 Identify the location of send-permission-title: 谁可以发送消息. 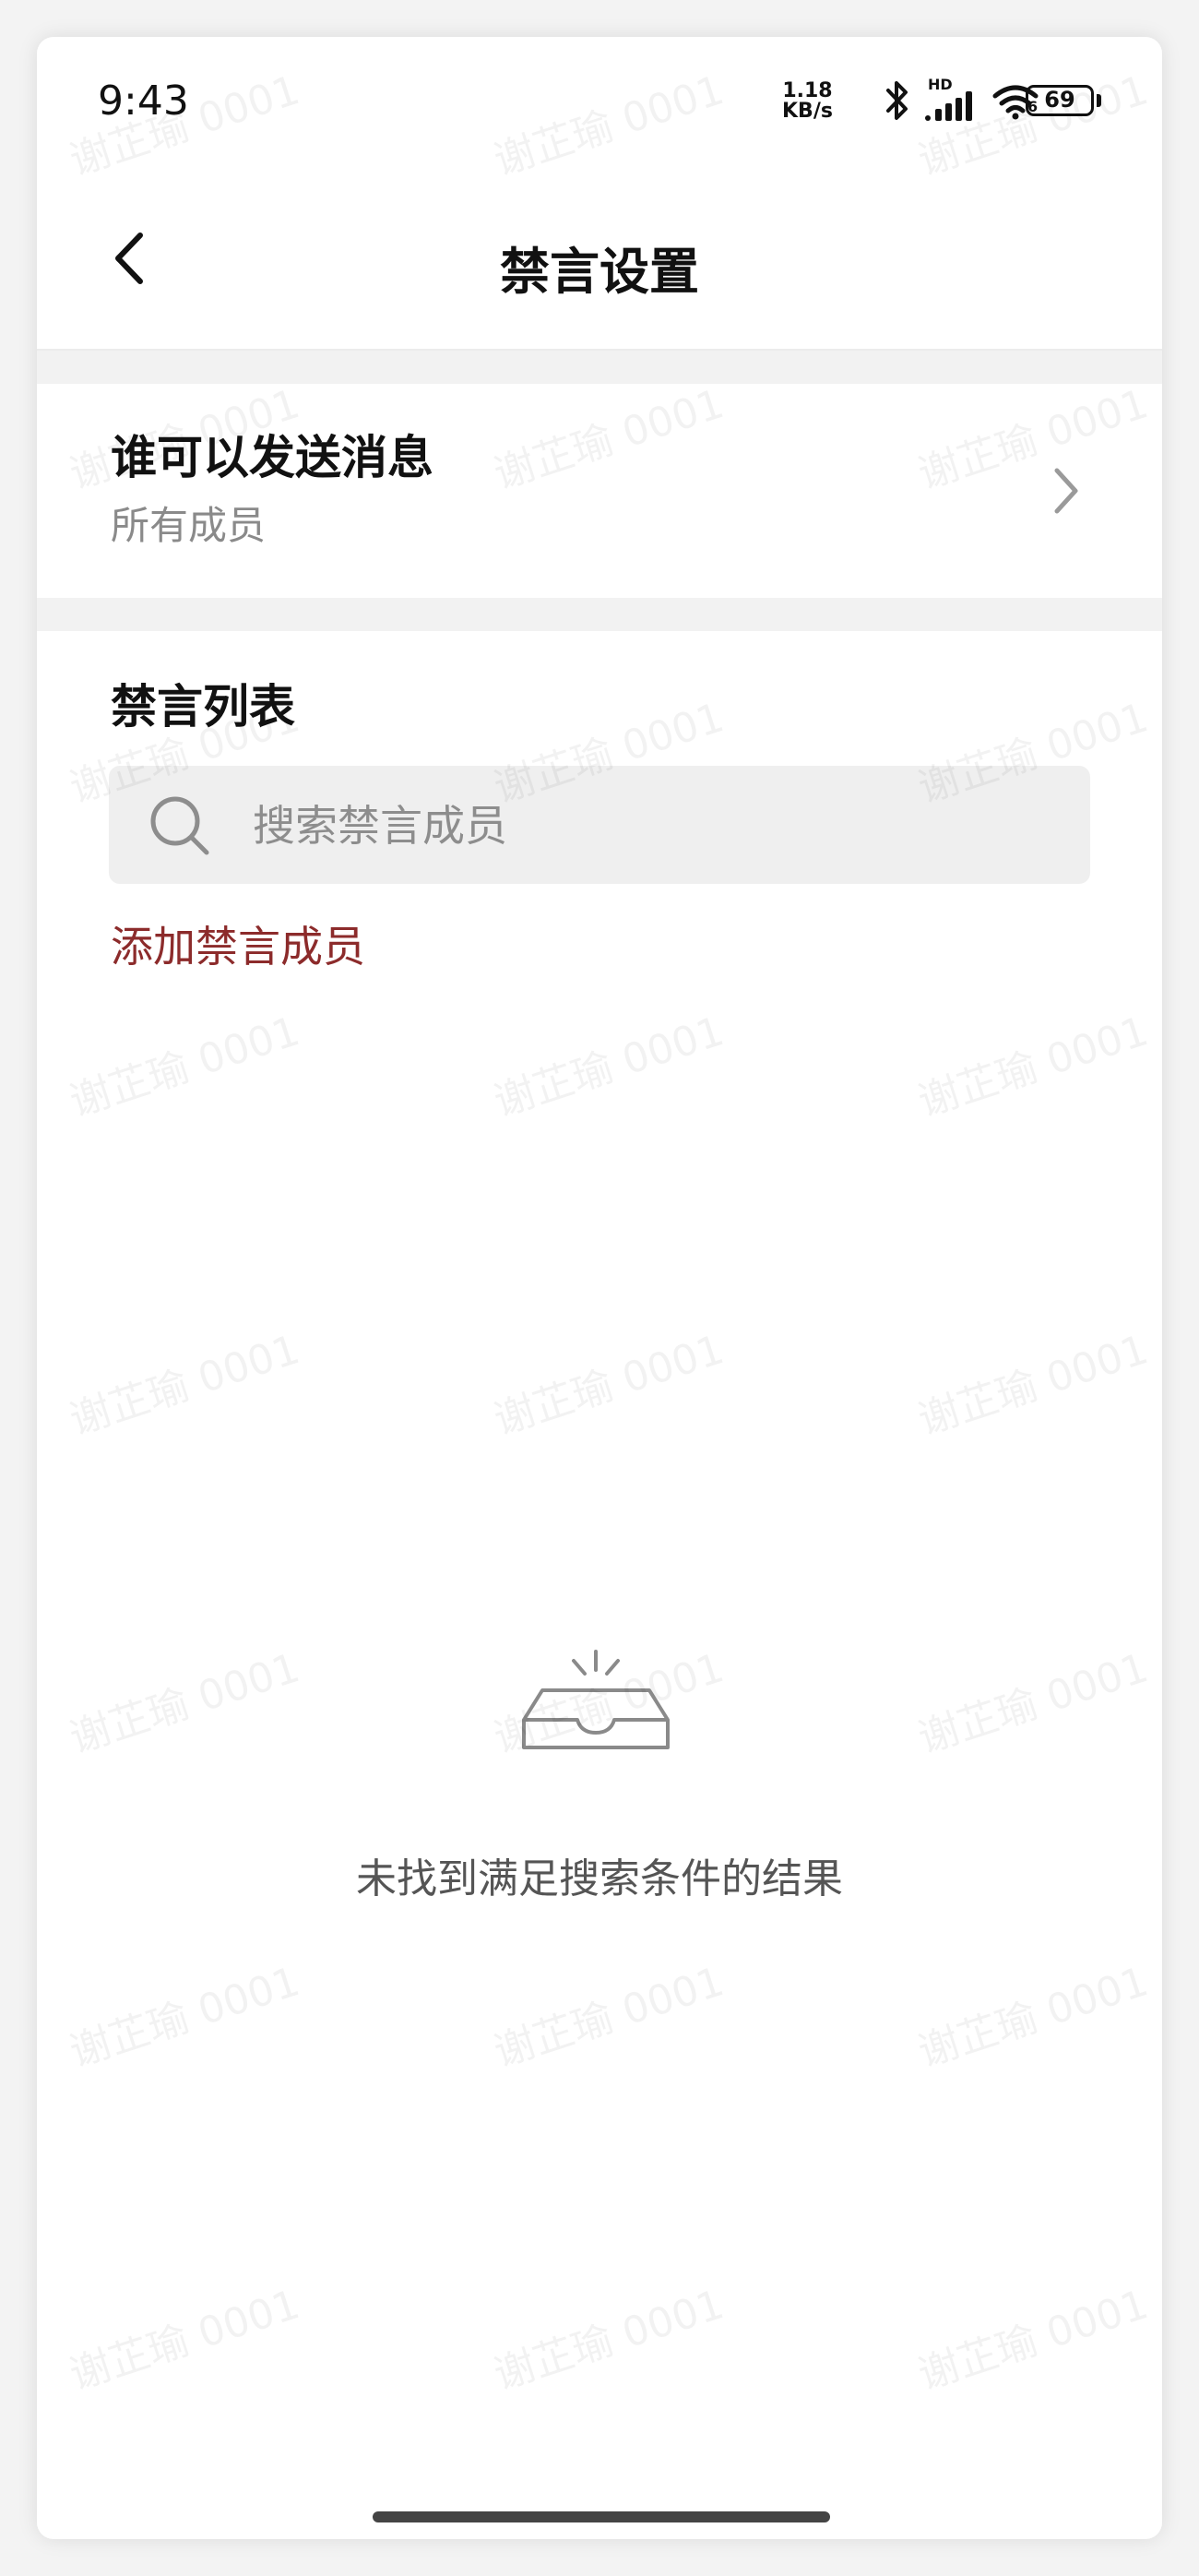
(272, 457).